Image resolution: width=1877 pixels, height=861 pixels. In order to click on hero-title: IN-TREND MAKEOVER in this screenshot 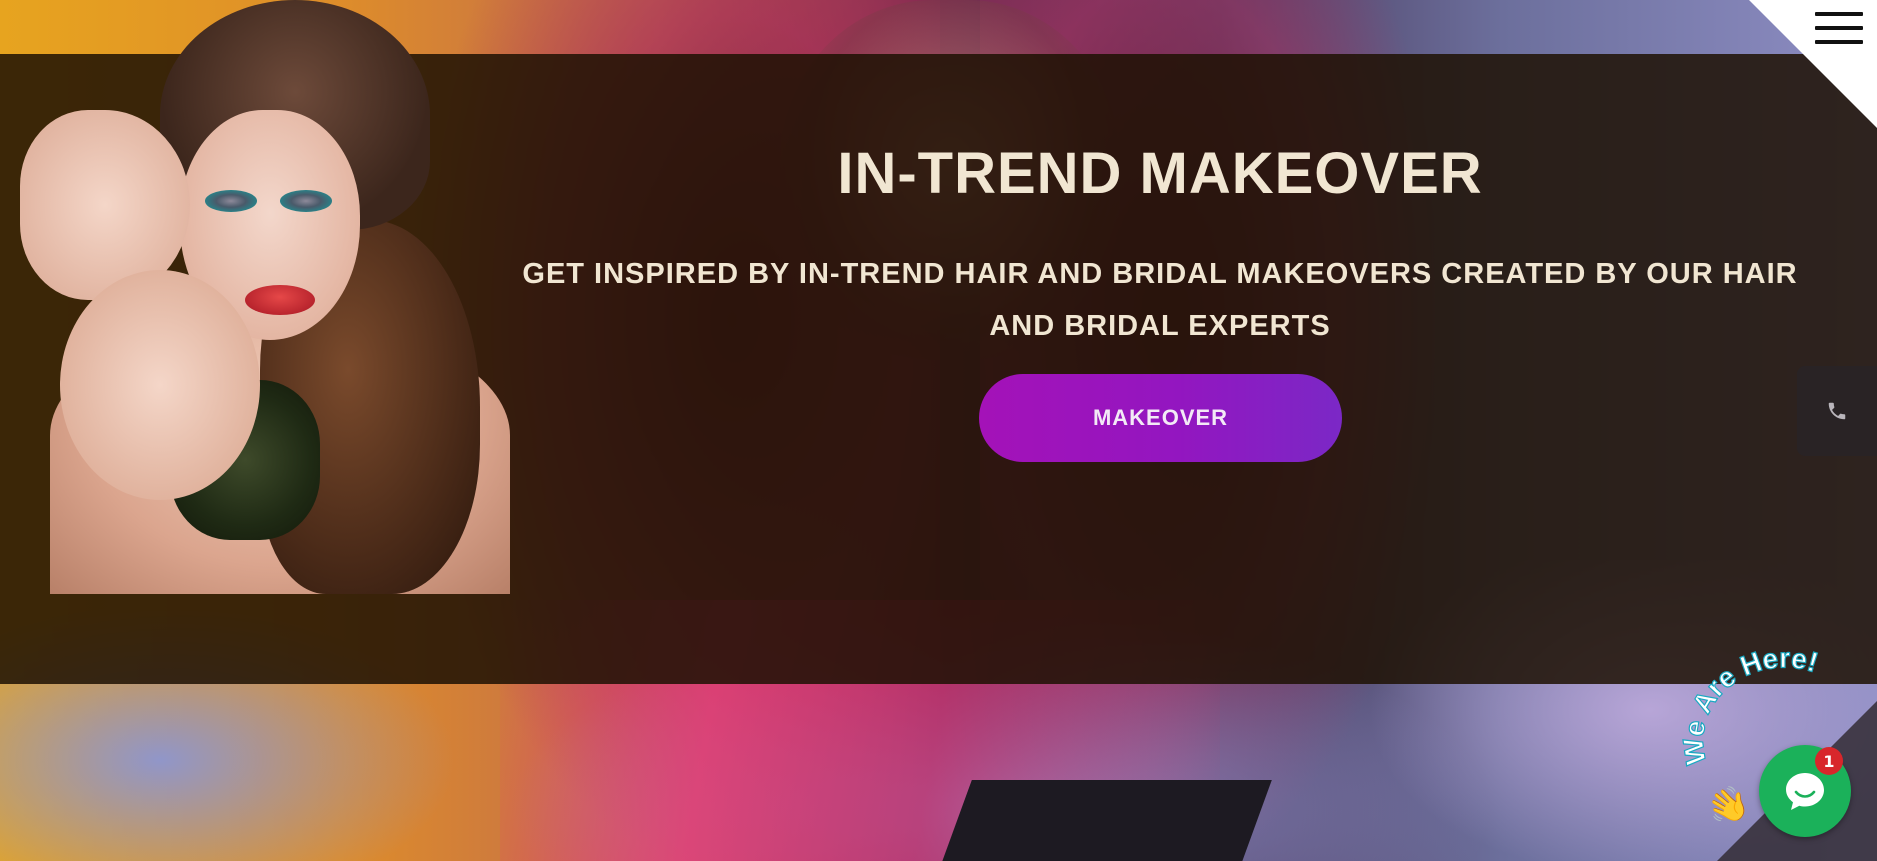, I will do `click(1160, 173)`.